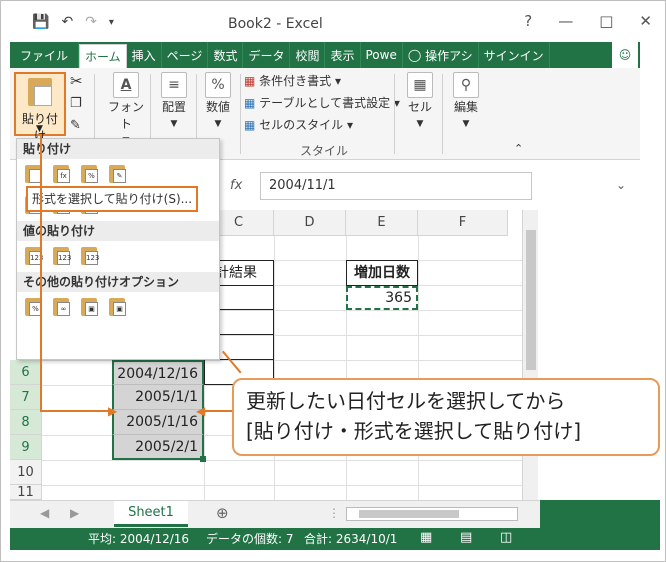 This screenshot has height=562, width=666. I want to click on row-header-8: 8, so click(26, 422).